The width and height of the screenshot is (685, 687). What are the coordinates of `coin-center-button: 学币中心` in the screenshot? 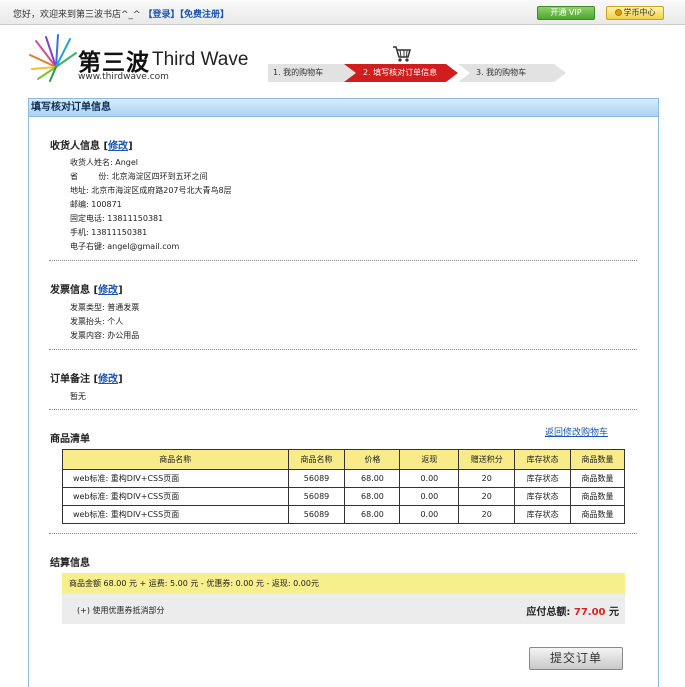 It's located at (635, 13).